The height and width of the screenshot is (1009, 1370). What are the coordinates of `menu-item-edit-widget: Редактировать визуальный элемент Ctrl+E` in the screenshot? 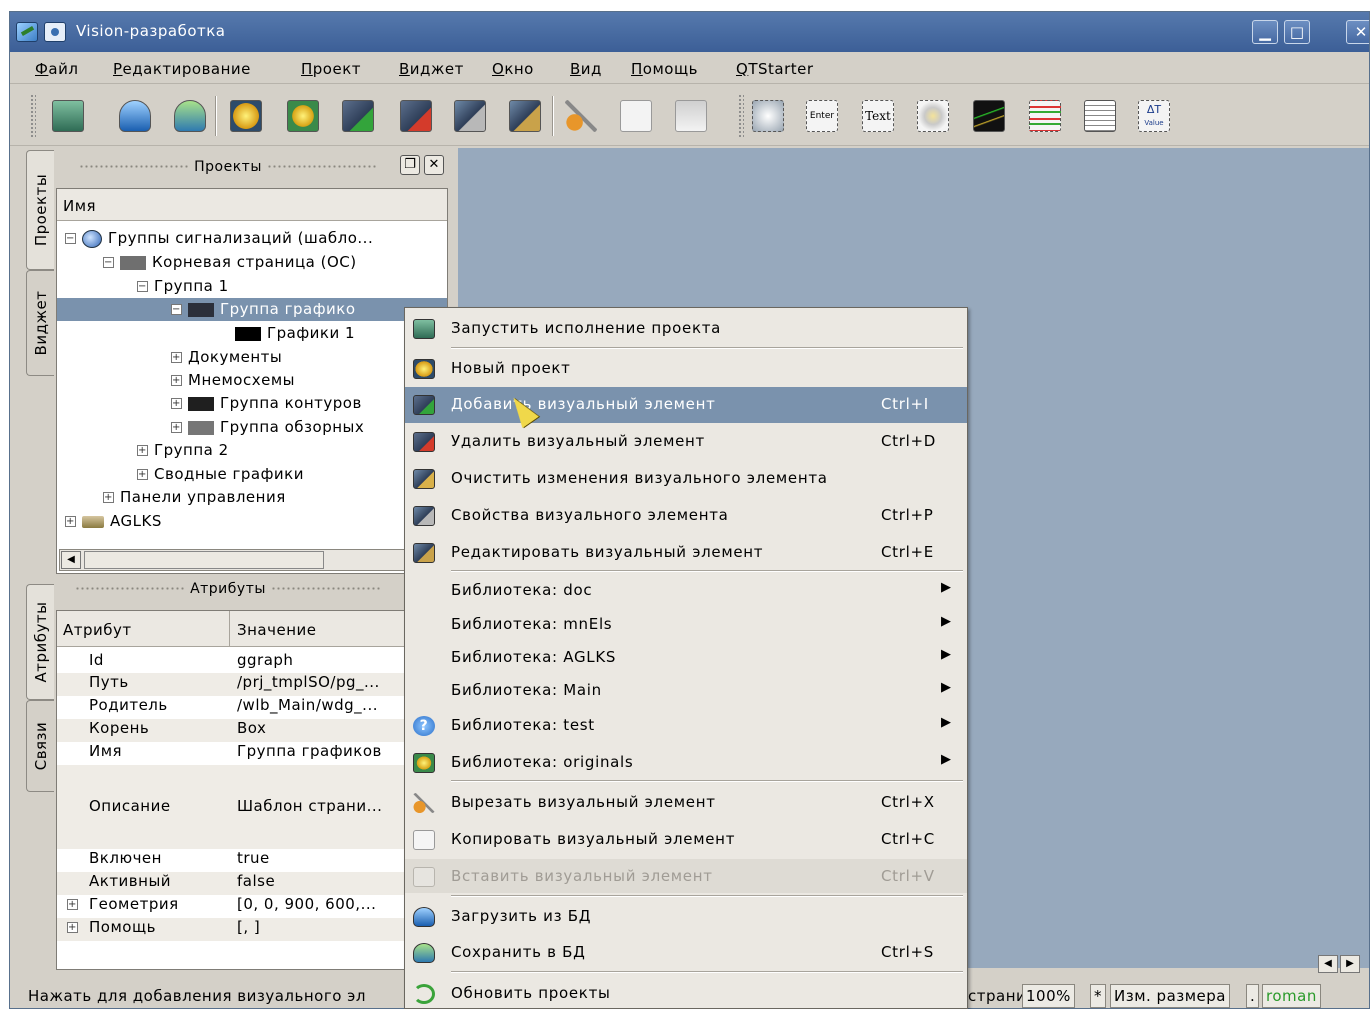 It's located at (686, 552).